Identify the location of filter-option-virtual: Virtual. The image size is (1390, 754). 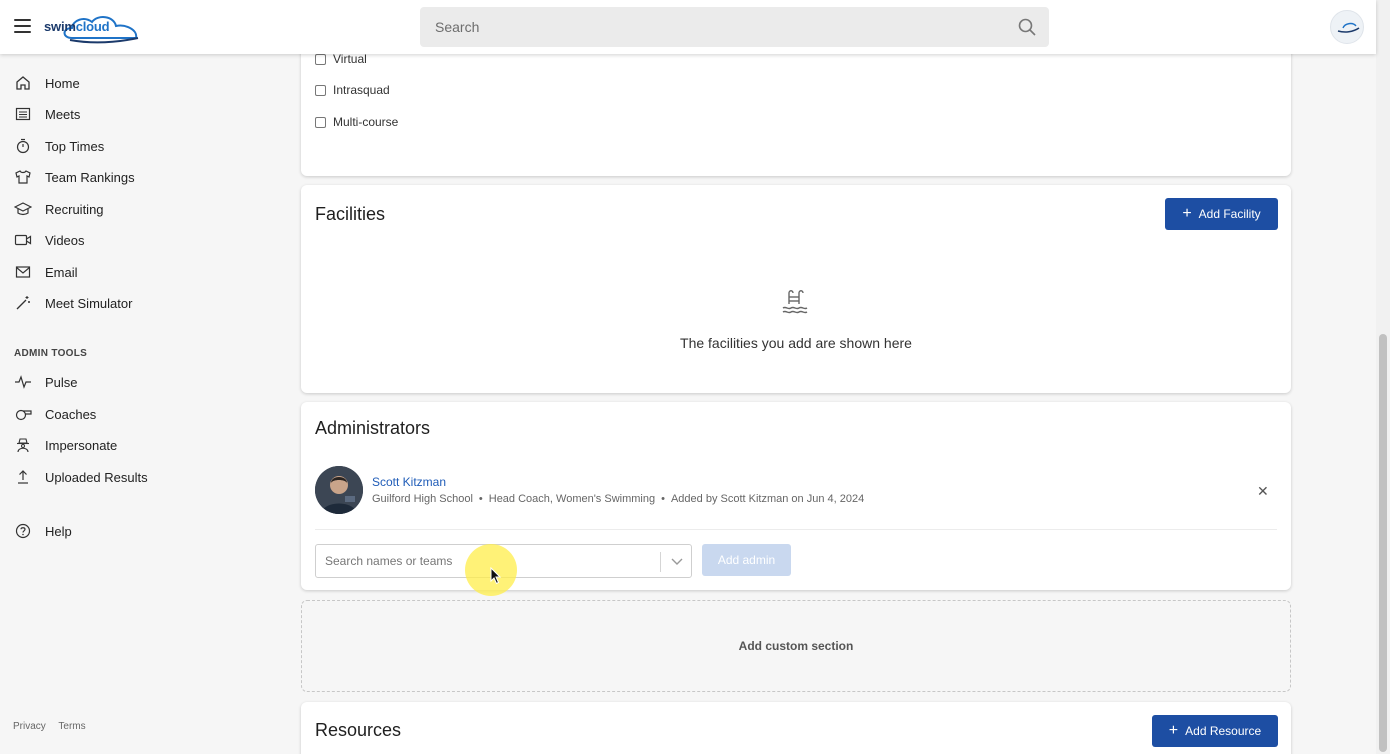
(341, 59).